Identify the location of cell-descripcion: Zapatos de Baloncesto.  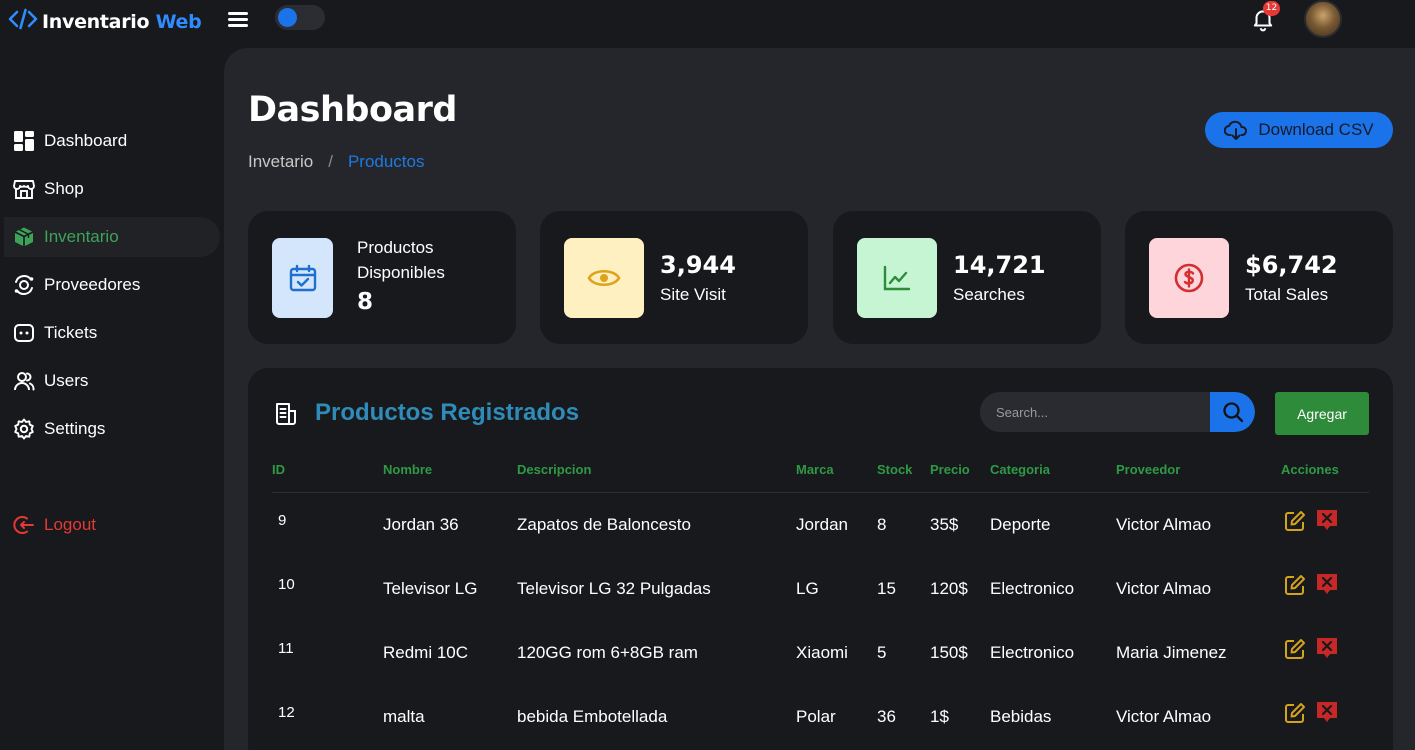
(604, 524).